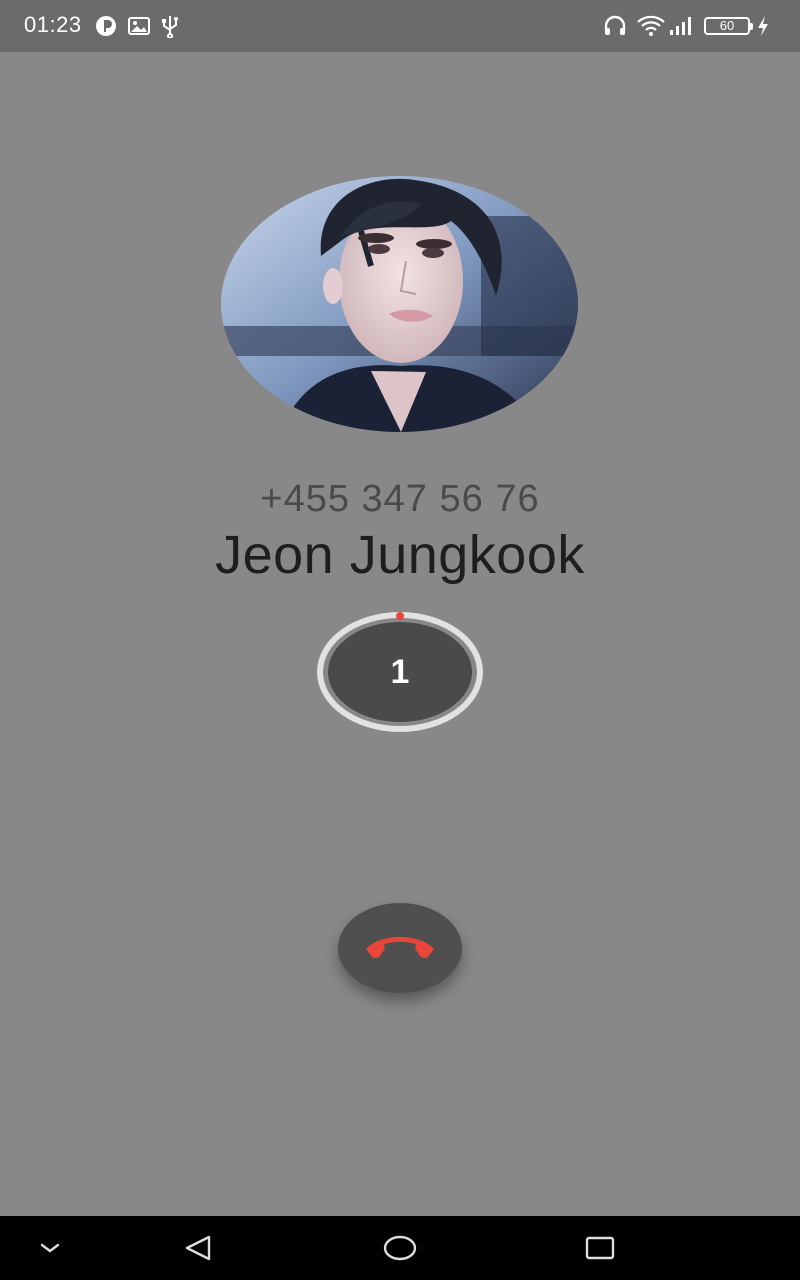 The image size is (800, 1280). Describe the element at coordinates (199, 1250) in the screenshot. I see `back-icon` at that location.